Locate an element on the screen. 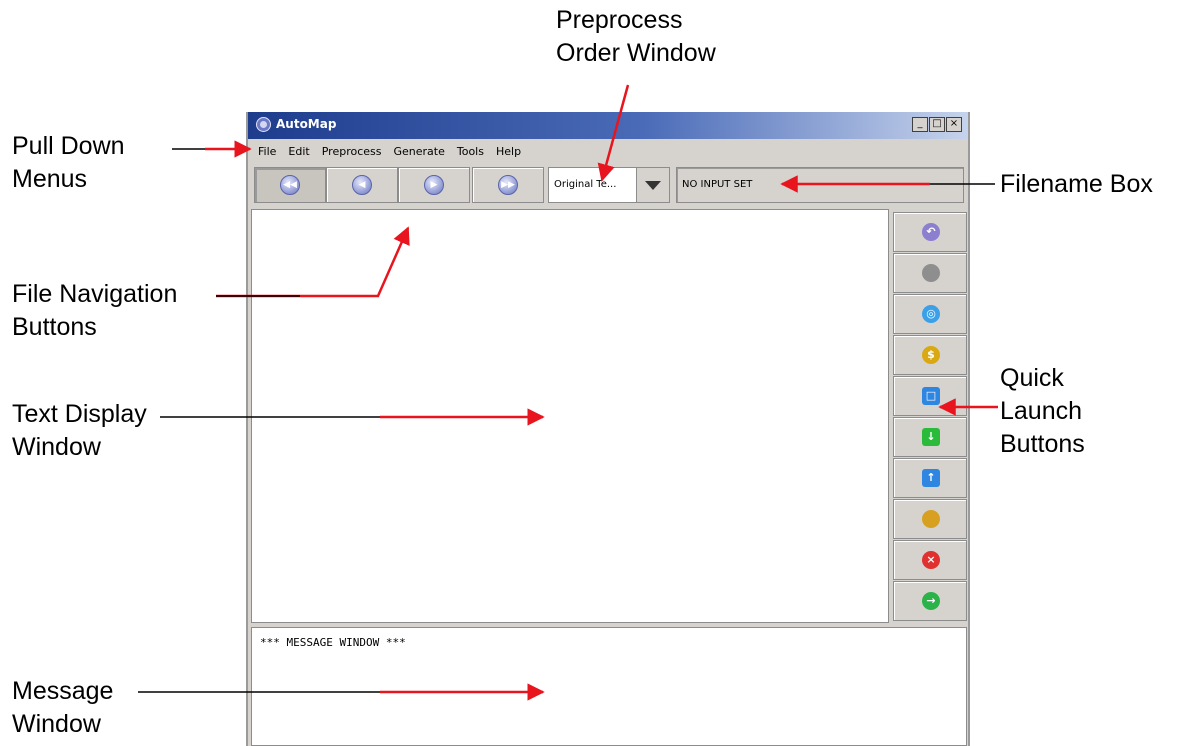 The width and height of the screenshot is (1190, 746). menu-generate: Generate is located at coordinates (419, 151).